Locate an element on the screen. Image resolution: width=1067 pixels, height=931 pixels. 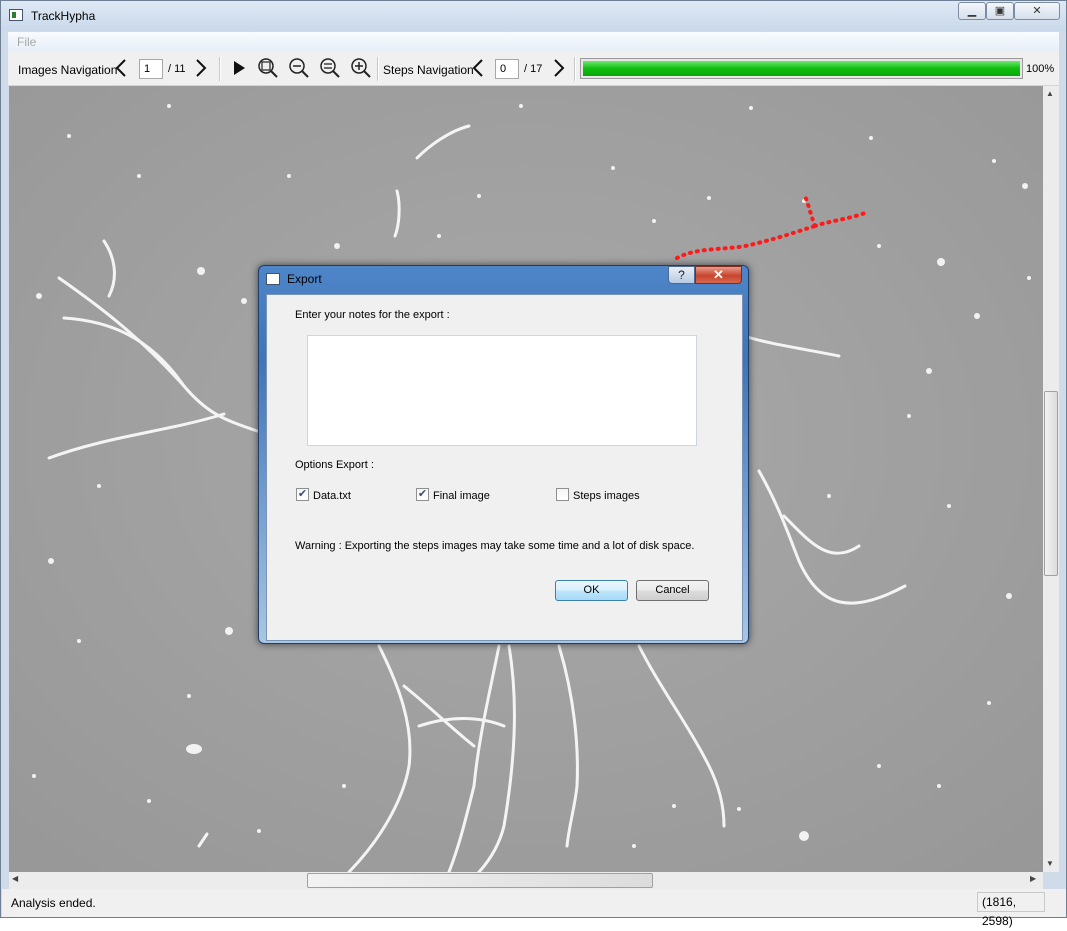
title-bar: TrackHypha ▁ ▣ ✕ is located at coordinates (533, 16).